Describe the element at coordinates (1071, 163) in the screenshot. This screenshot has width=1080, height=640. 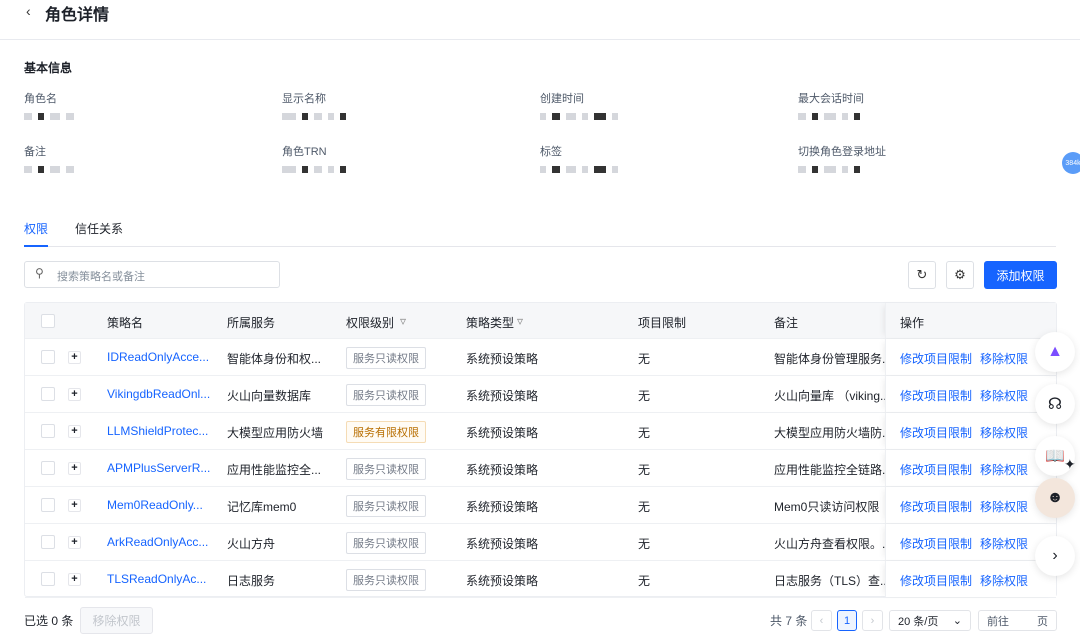
I see `side-badge: 384k` at that location.